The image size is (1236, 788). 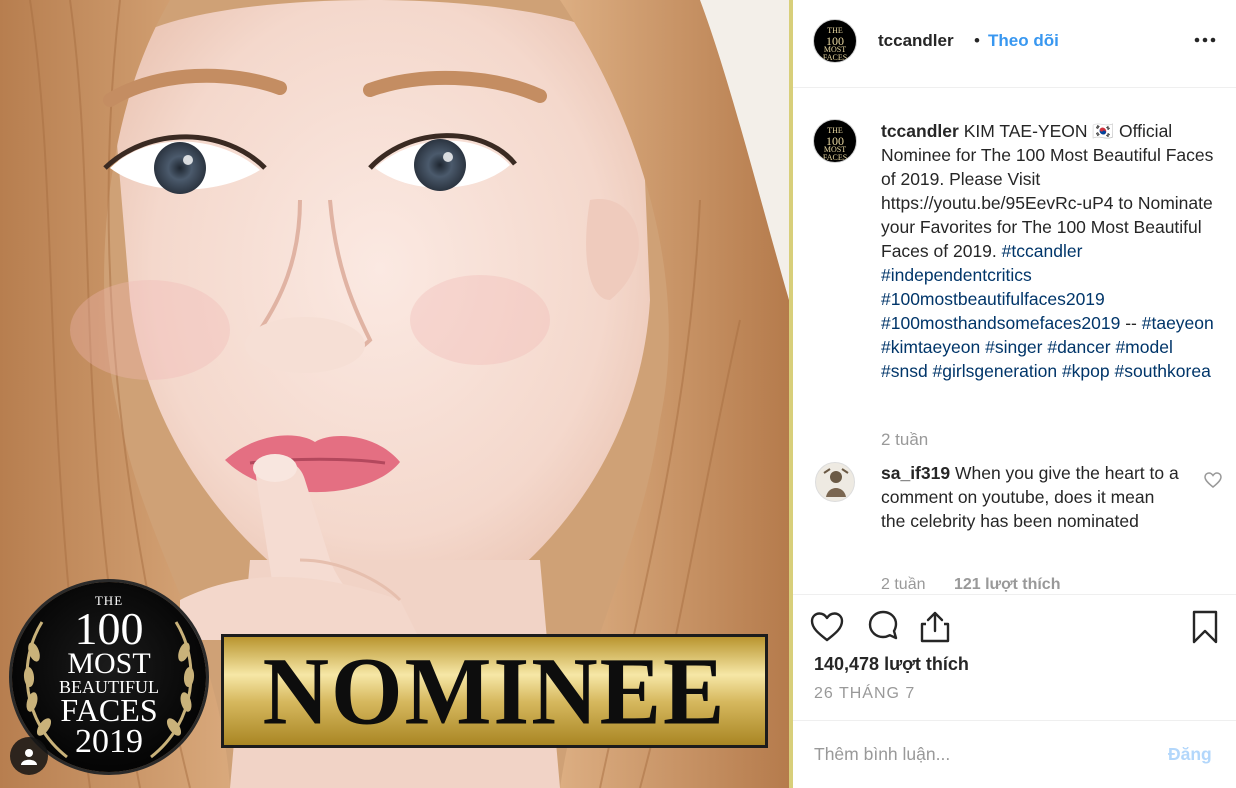 I want to click on caption-username-link: tccandler, so click(x=920, y=131).